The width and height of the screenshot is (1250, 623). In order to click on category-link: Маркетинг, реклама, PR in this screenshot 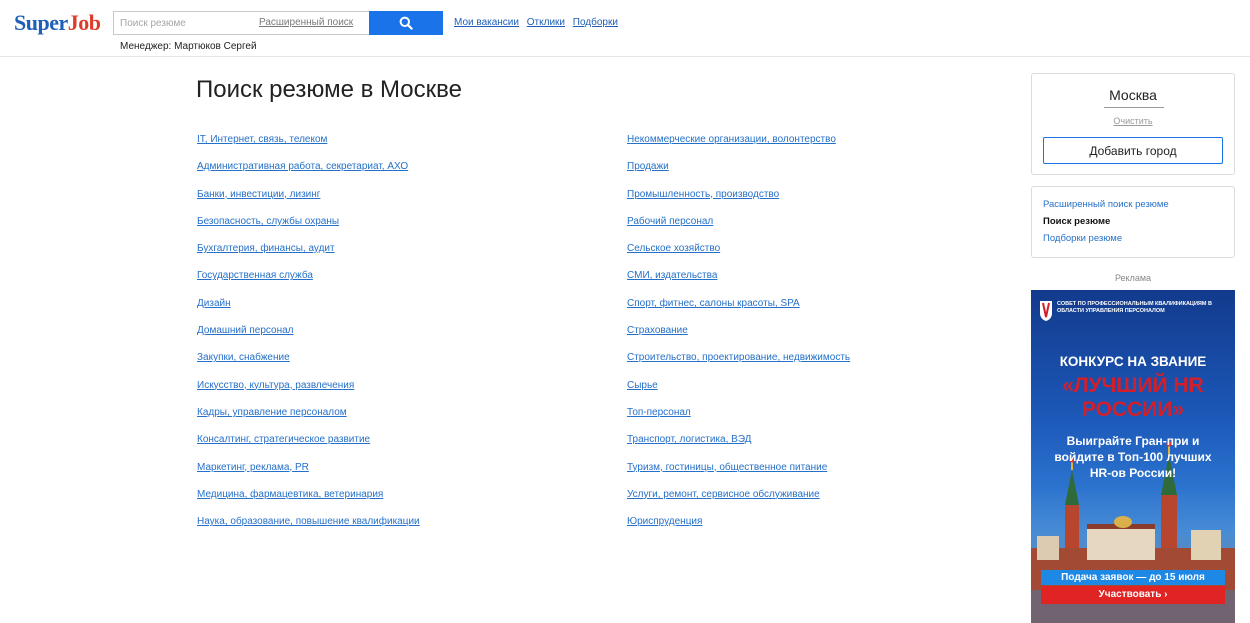, I will do `click(253, 467)`.